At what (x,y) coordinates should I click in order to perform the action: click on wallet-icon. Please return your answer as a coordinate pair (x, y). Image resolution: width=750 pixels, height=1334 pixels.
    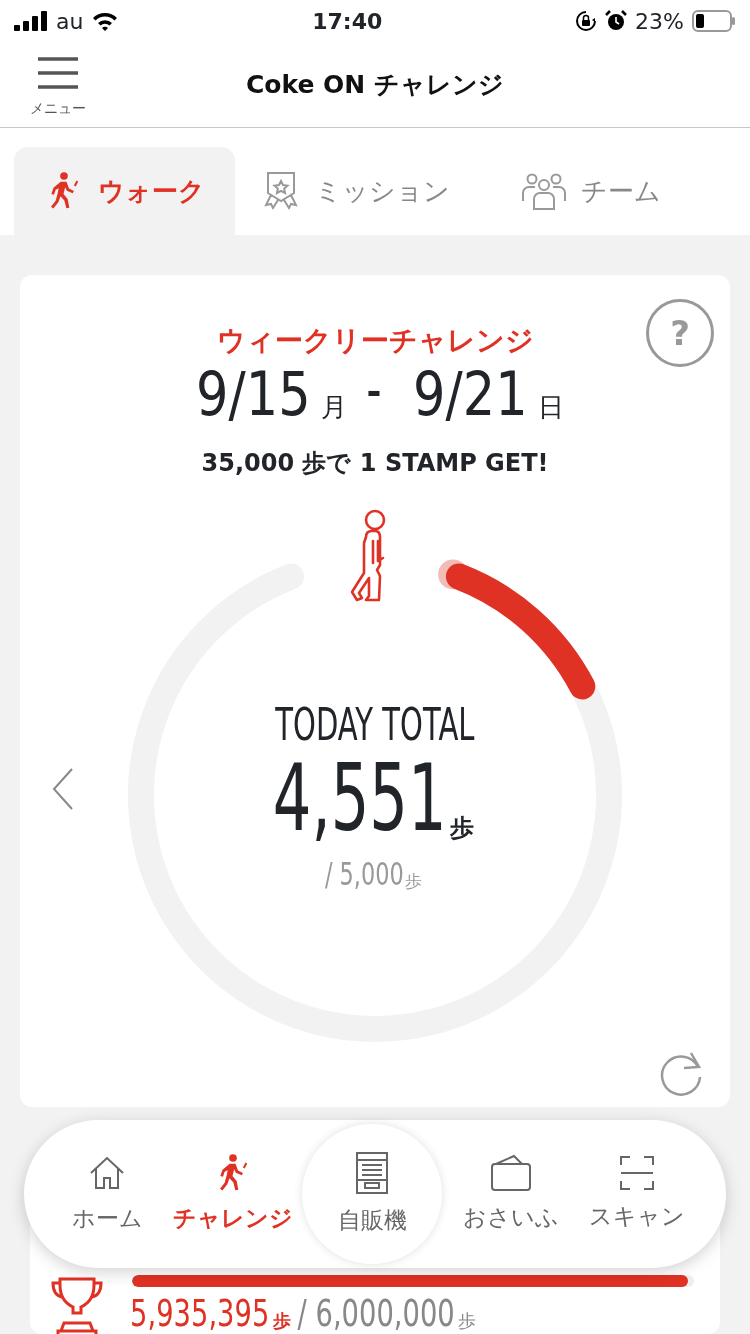
    Looking at the image, I should click on (511, 1172).